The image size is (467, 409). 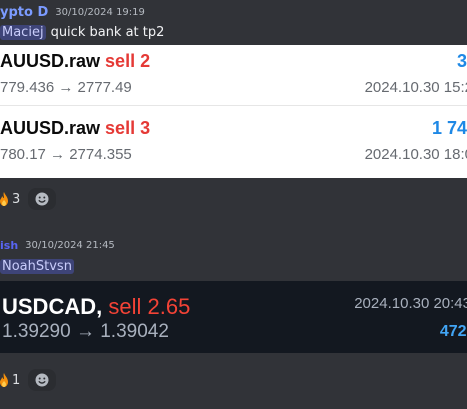 I want to click on divider, so click(x=233, y=105).